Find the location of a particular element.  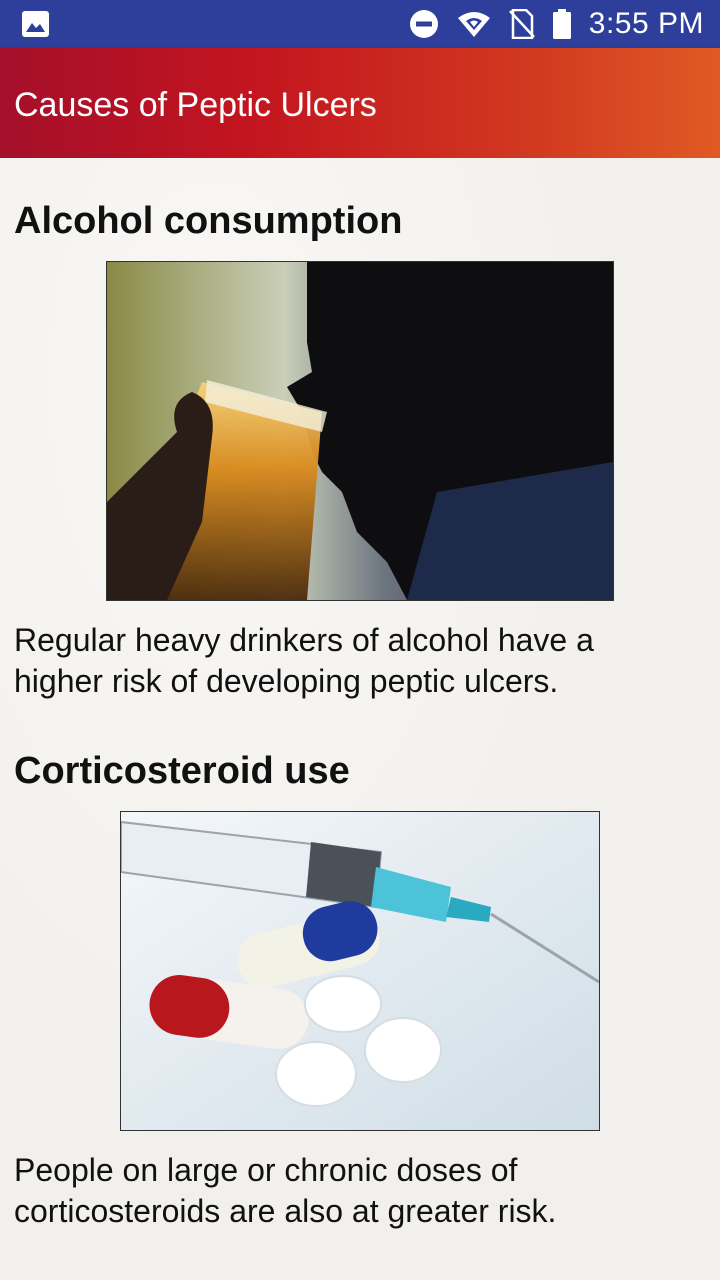

battery-icon is located at coordinates (561, 24).